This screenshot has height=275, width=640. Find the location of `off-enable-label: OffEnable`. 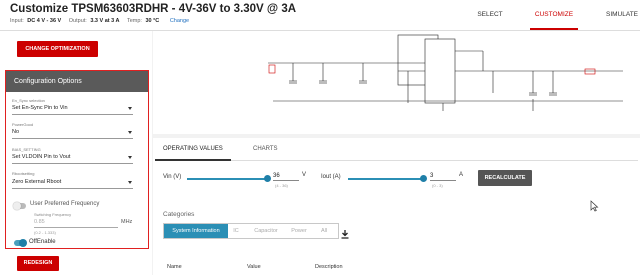

off-enable-label: OffEnable is located at coordinates (42, 242).